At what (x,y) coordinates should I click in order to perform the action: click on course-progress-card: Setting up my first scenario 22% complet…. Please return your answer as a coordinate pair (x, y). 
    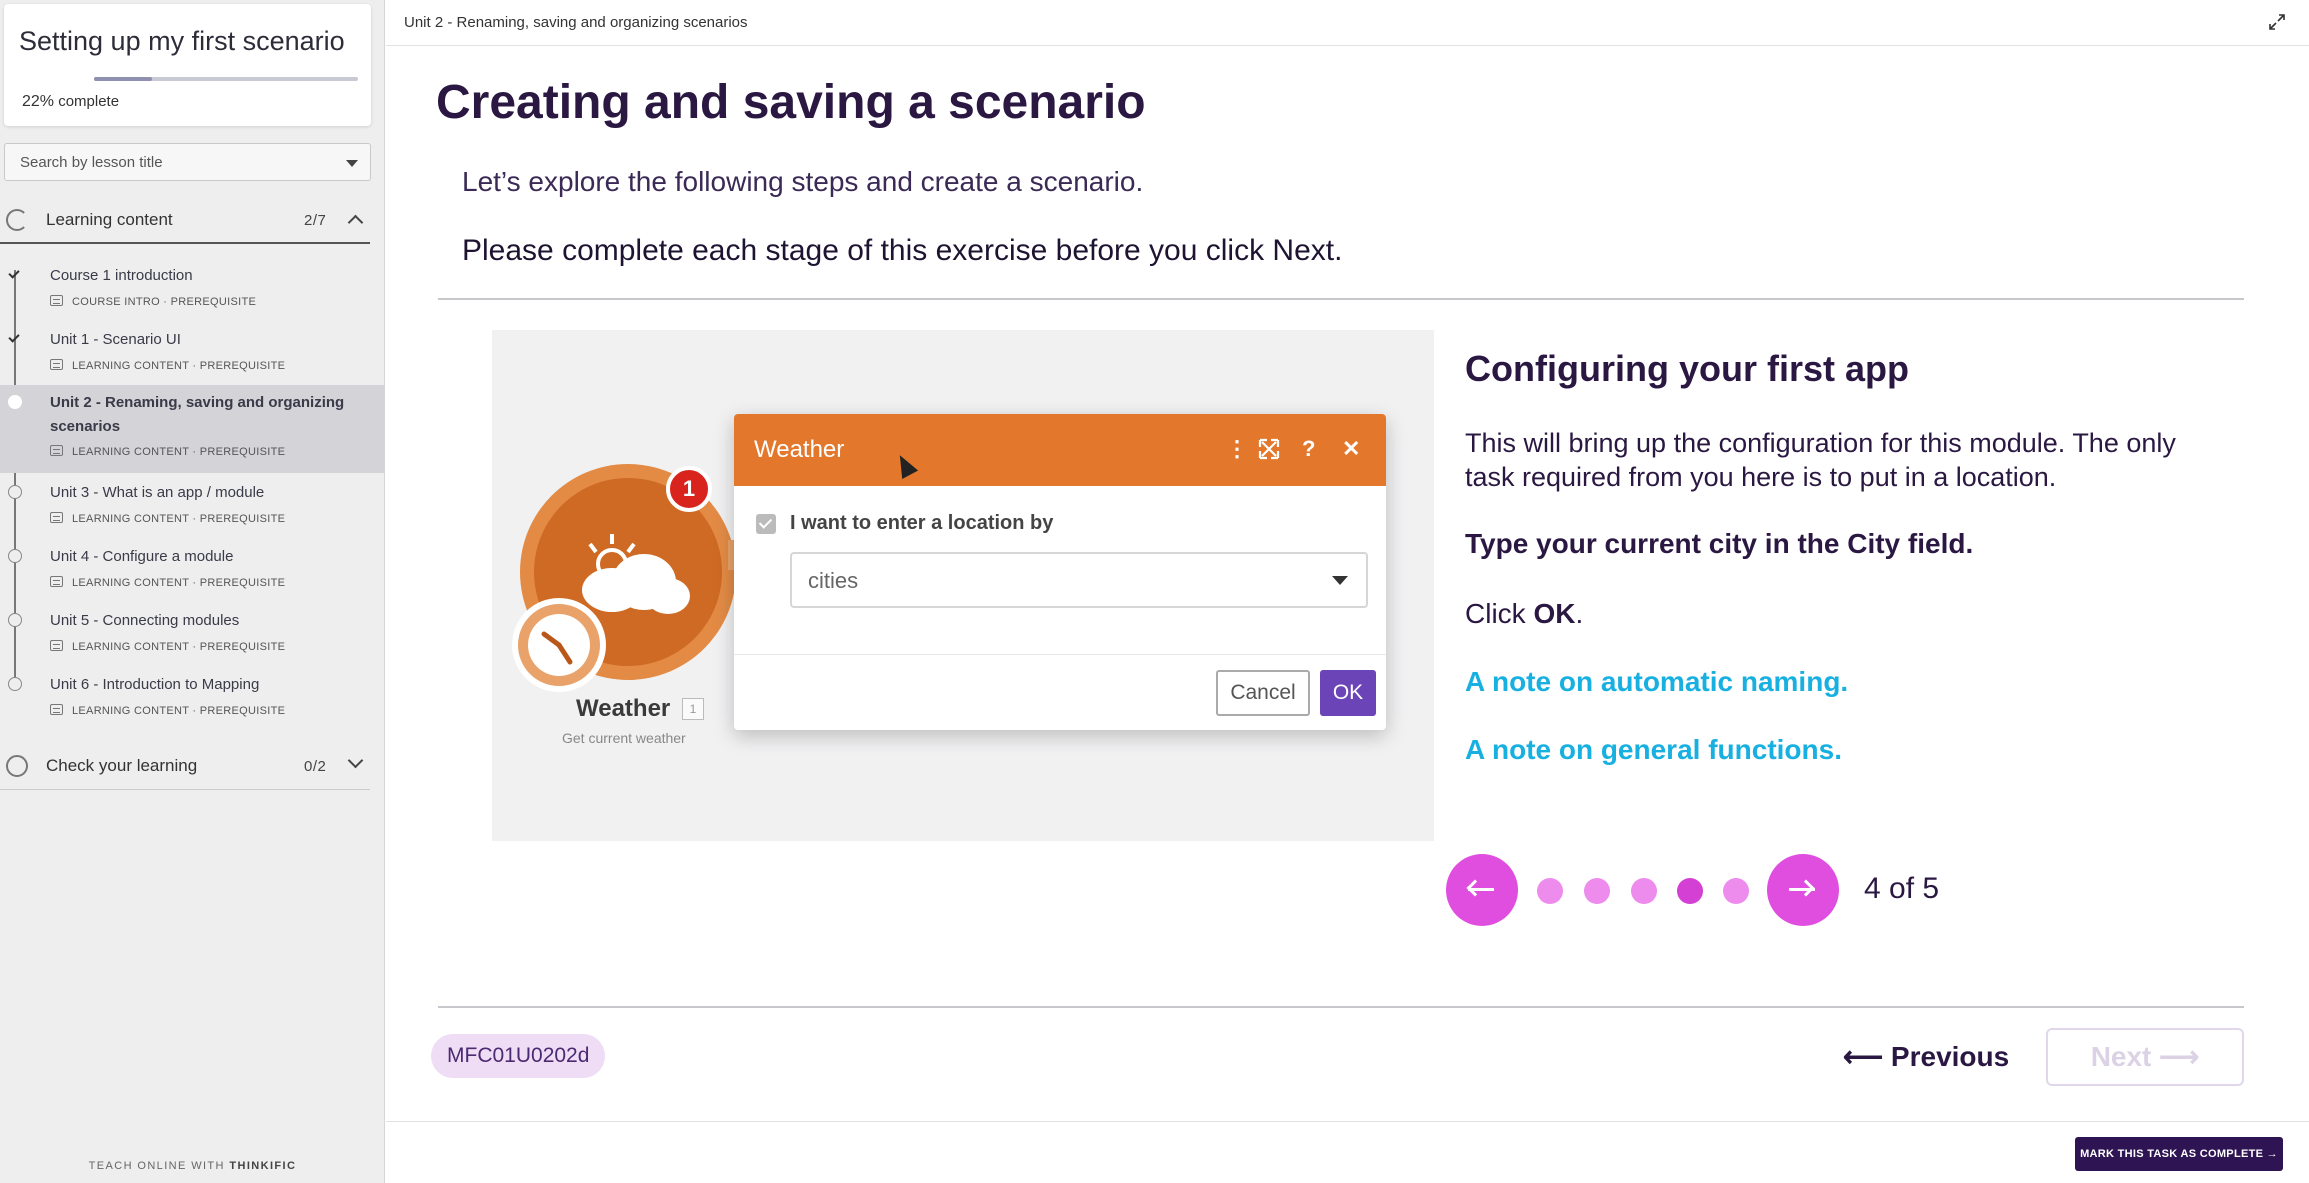
    Looking at the image, I should click on (187, 65).